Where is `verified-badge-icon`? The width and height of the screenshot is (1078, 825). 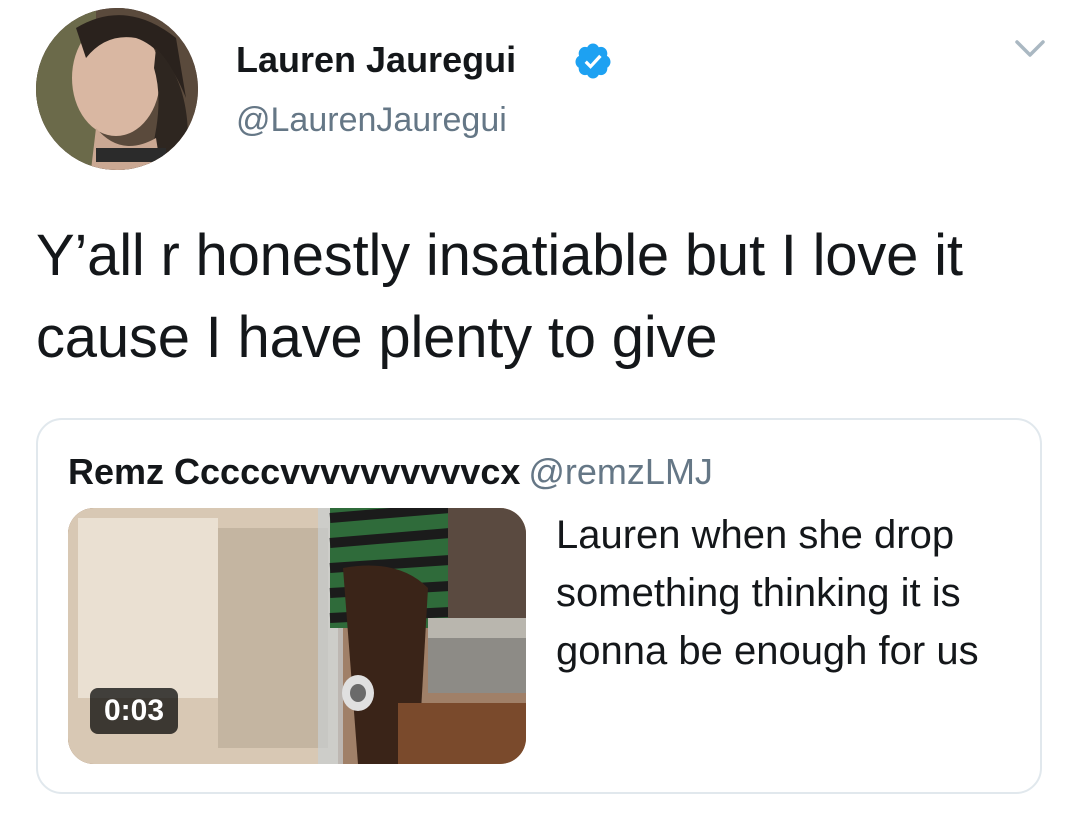 verified-badge-icon is located at coordinates (593, 61).